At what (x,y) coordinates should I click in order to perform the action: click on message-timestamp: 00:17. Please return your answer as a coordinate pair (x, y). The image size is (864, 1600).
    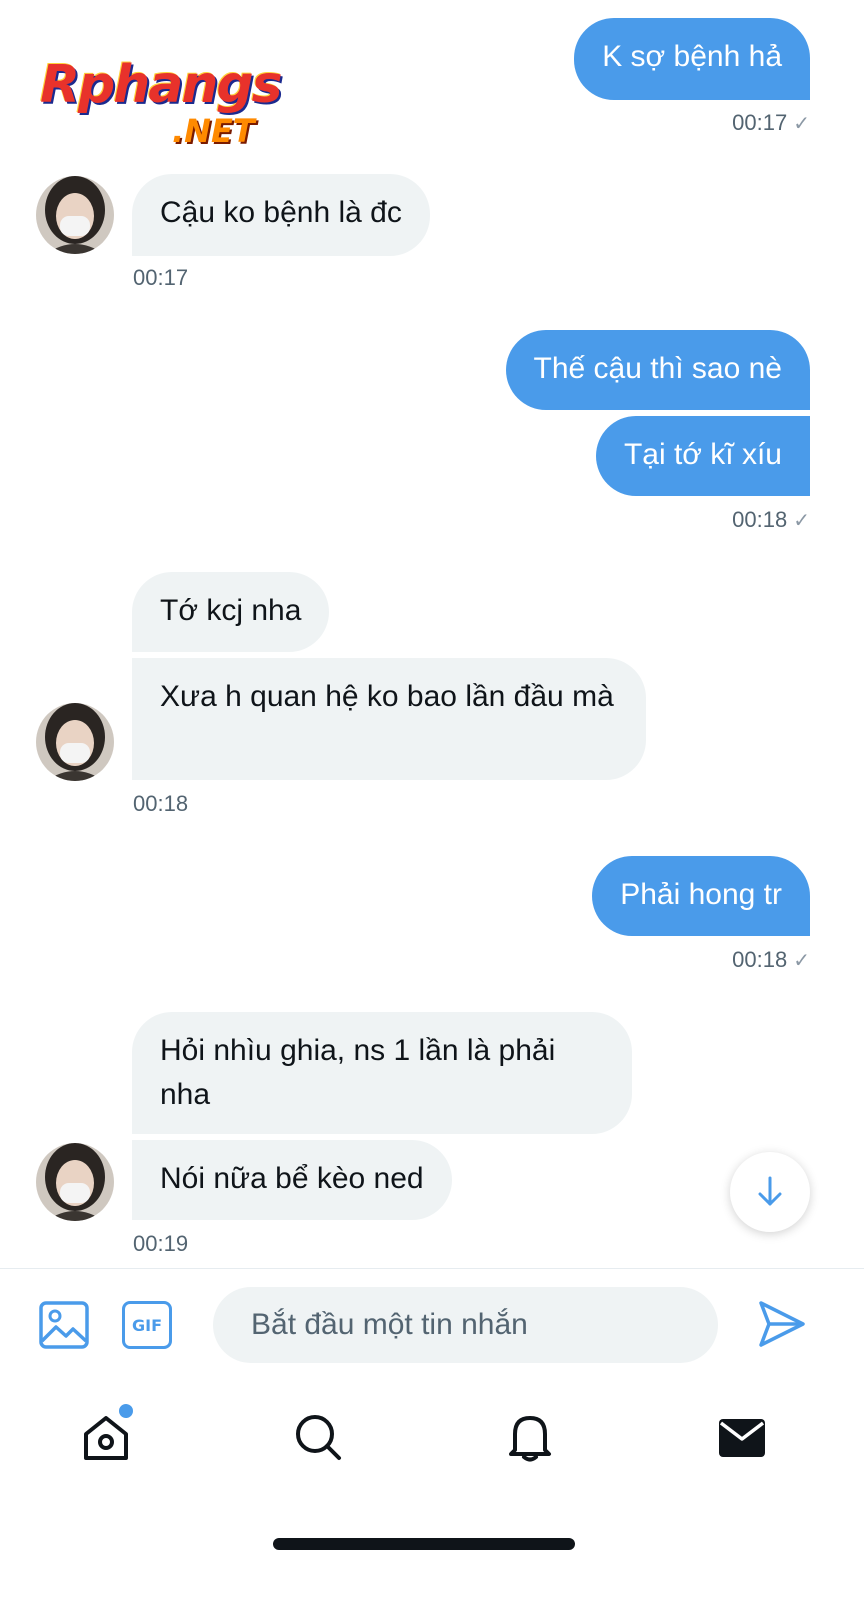
    Looking at the image, I should click on (161, 277).